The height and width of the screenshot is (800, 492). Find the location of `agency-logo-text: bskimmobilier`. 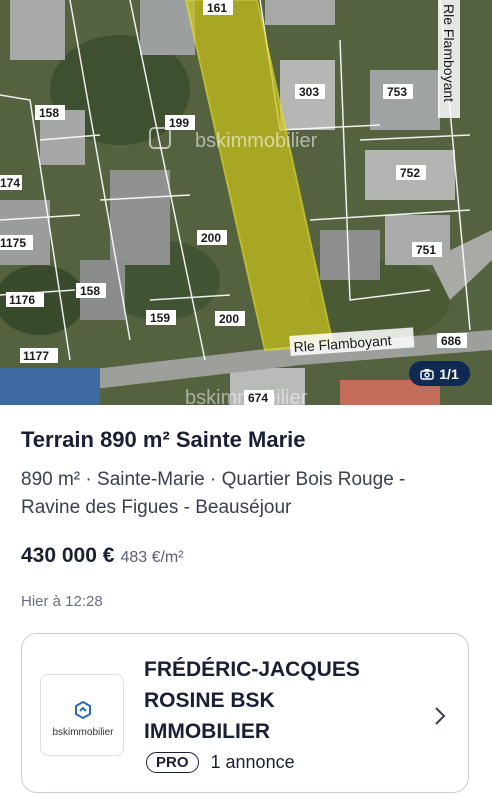

agency-logo-text: bskimmobilier is located at coordinates (83, 732).